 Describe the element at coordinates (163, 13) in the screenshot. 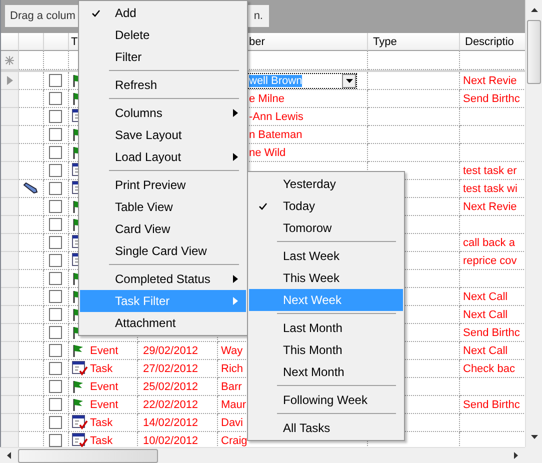

I see `menu-item: Add` at that location.